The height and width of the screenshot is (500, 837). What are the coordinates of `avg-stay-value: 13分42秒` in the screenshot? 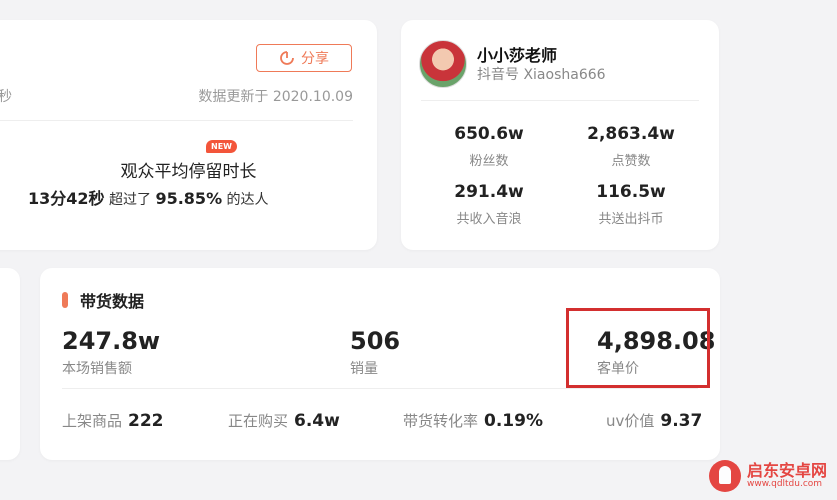 It's located at (66, 198).